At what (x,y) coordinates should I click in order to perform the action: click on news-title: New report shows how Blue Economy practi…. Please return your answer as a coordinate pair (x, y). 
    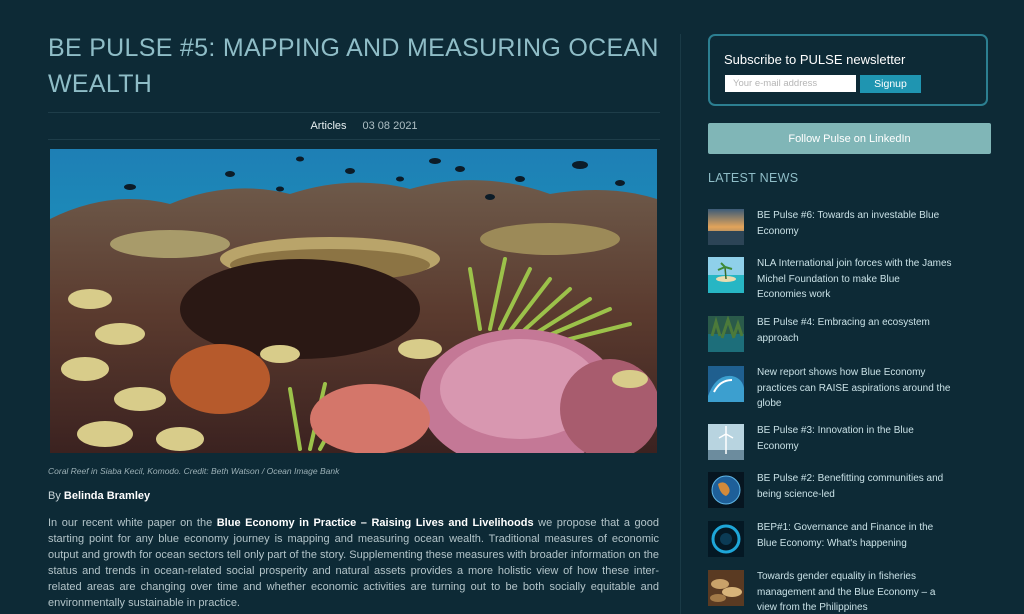
    Looking at the image, I should click on (854, 388).